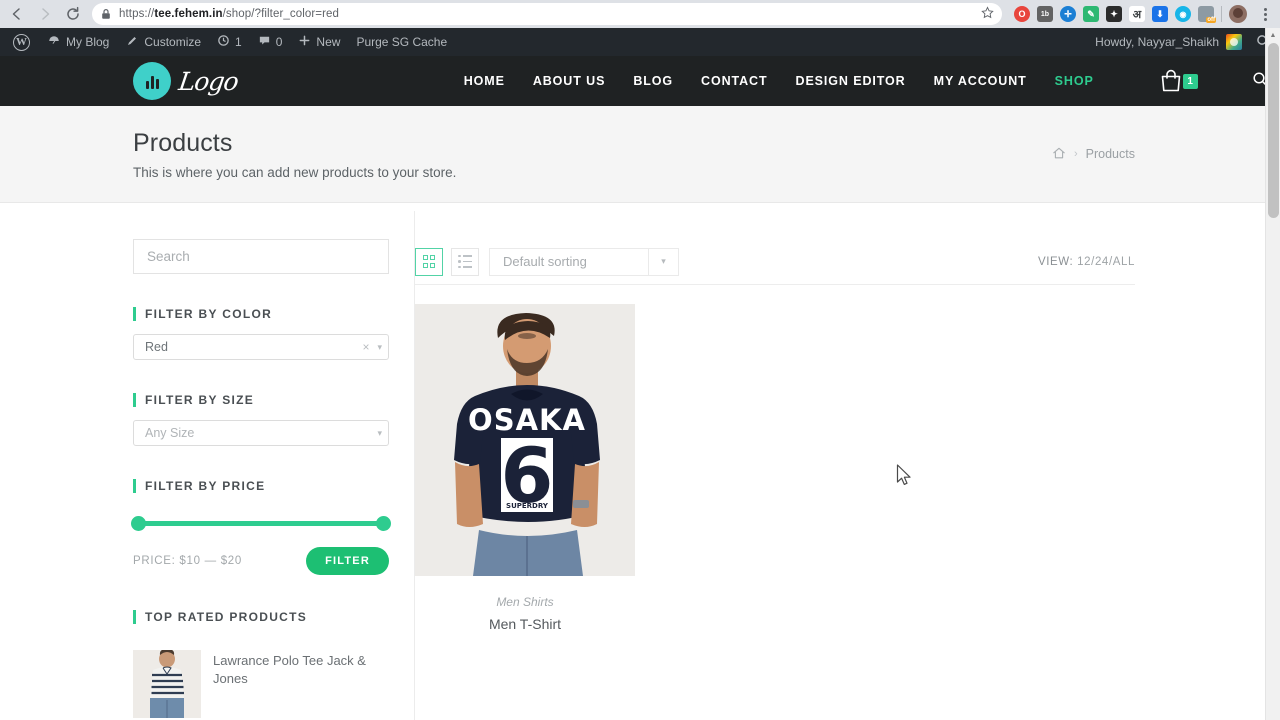  Describe the element at coordinates (525, 440) in the screenshot. I see `osaka-6-navy-tshirt-male-model: OSAKA 6 SUPERDRY` at that location.